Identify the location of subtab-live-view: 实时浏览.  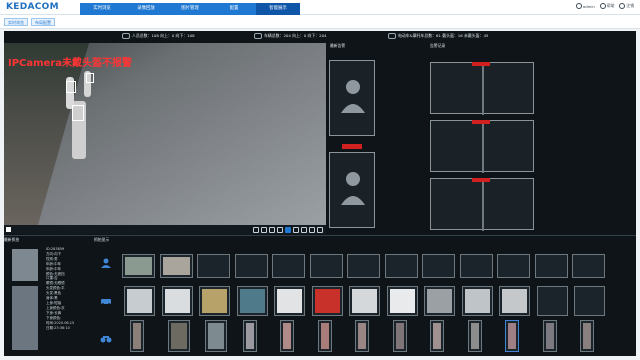
(16, 22).